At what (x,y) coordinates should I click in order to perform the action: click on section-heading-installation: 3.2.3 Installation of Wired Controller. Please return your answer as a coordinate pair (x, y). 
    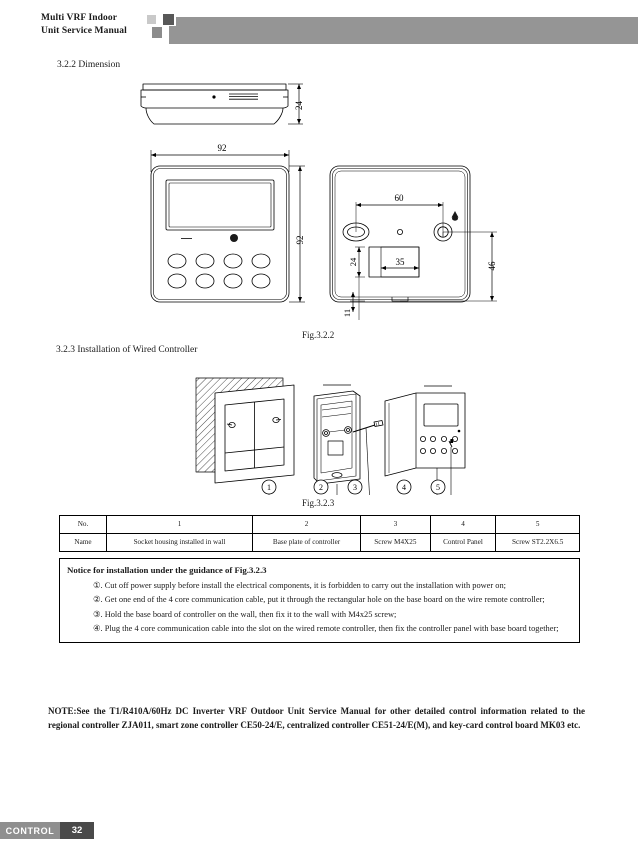
    Looking at the image, I should click on (127, 350).